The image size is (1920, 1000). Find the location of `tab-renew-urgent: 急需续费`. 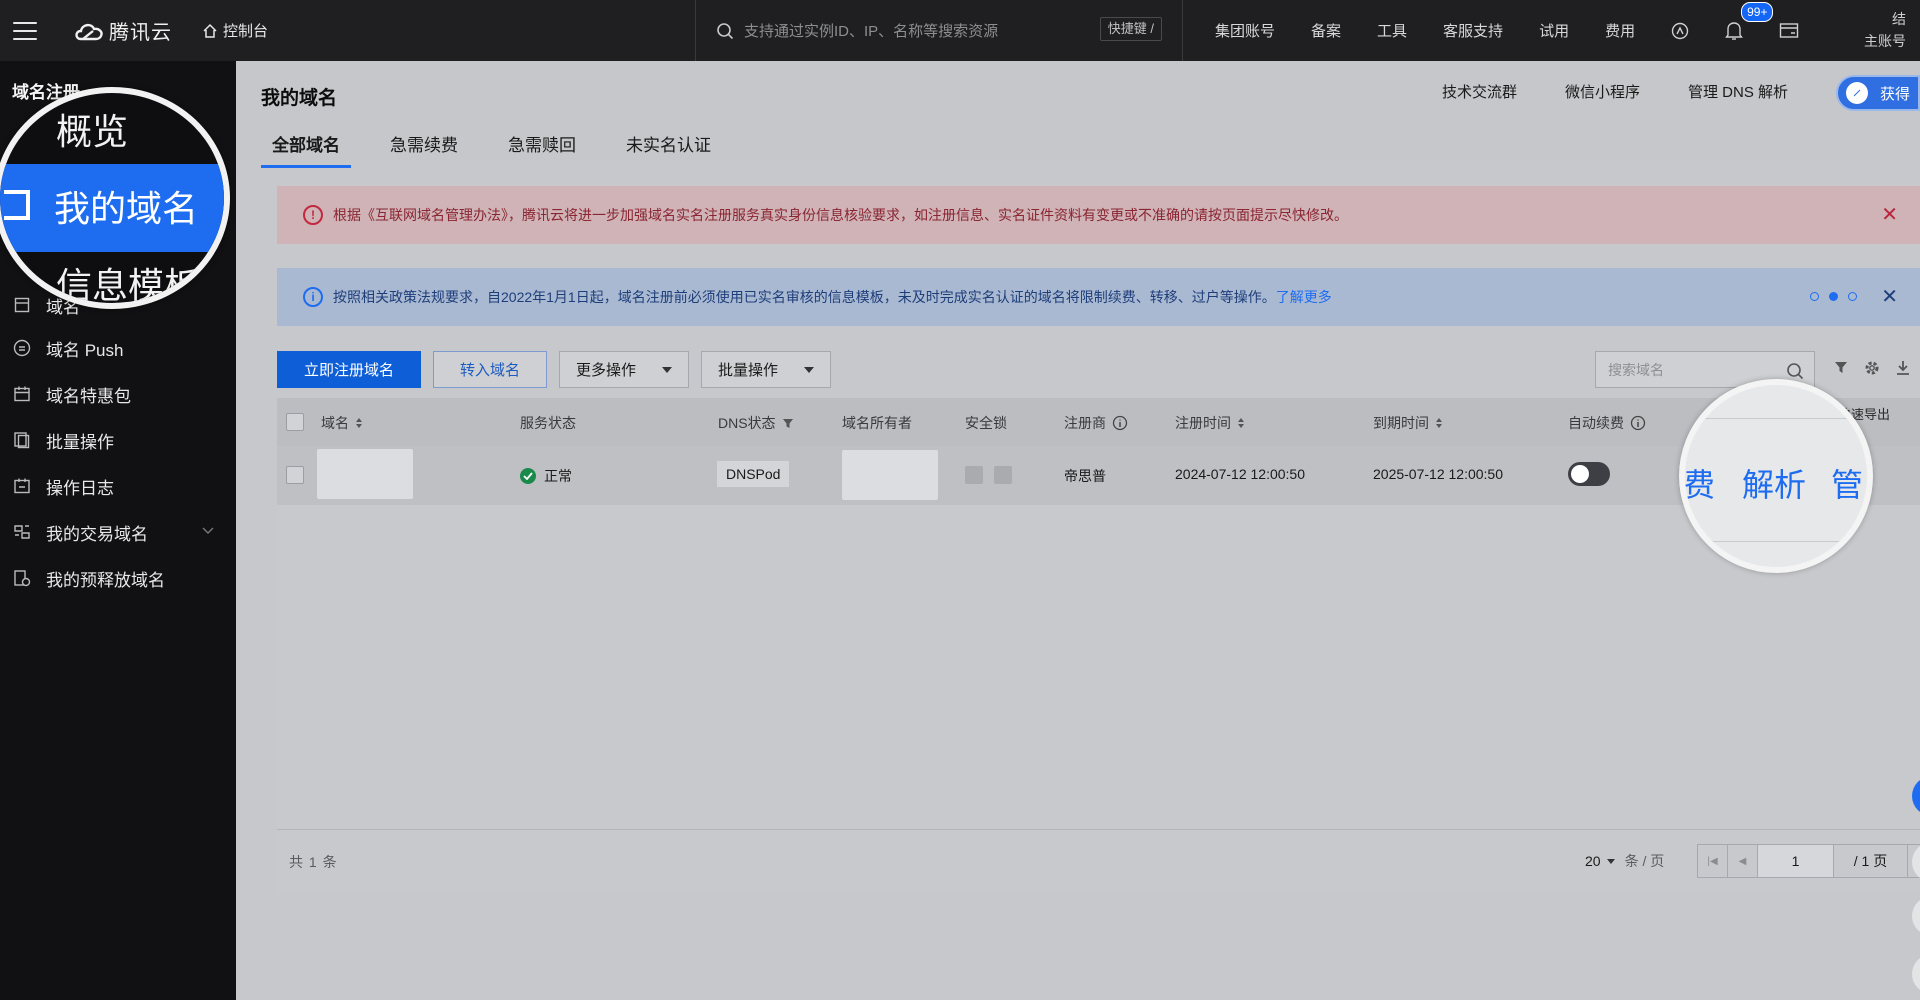

tab-renew-urgent: 急需续费 is located at coordinates (424, 146).